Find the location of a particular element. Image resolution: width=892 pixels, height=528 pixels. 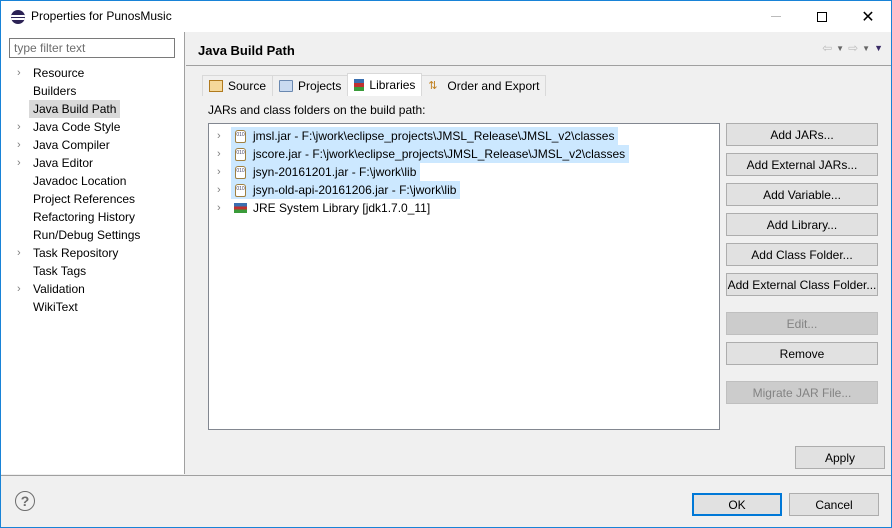

sidebar-item-validation: › Validation is located at coordinates (93, 289).